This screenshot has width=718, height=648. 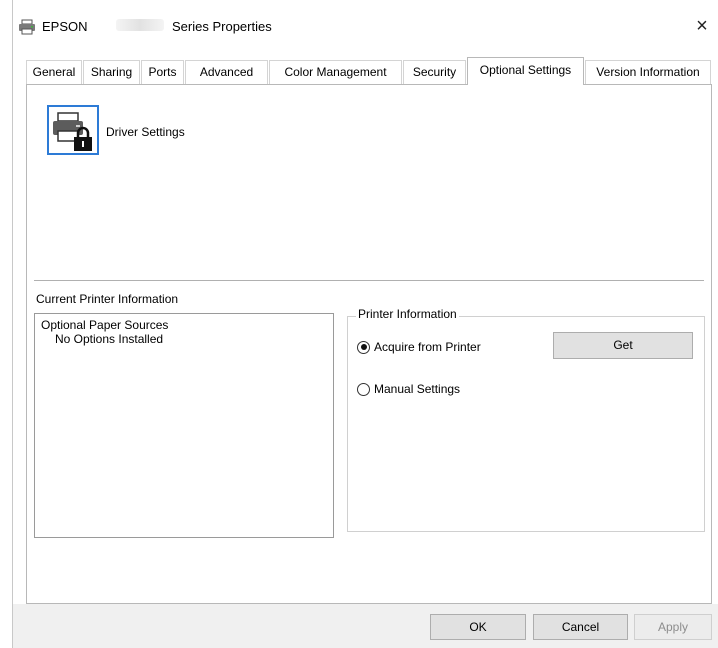 I want to click on driver-settings-button, so click(x=73, y=130).